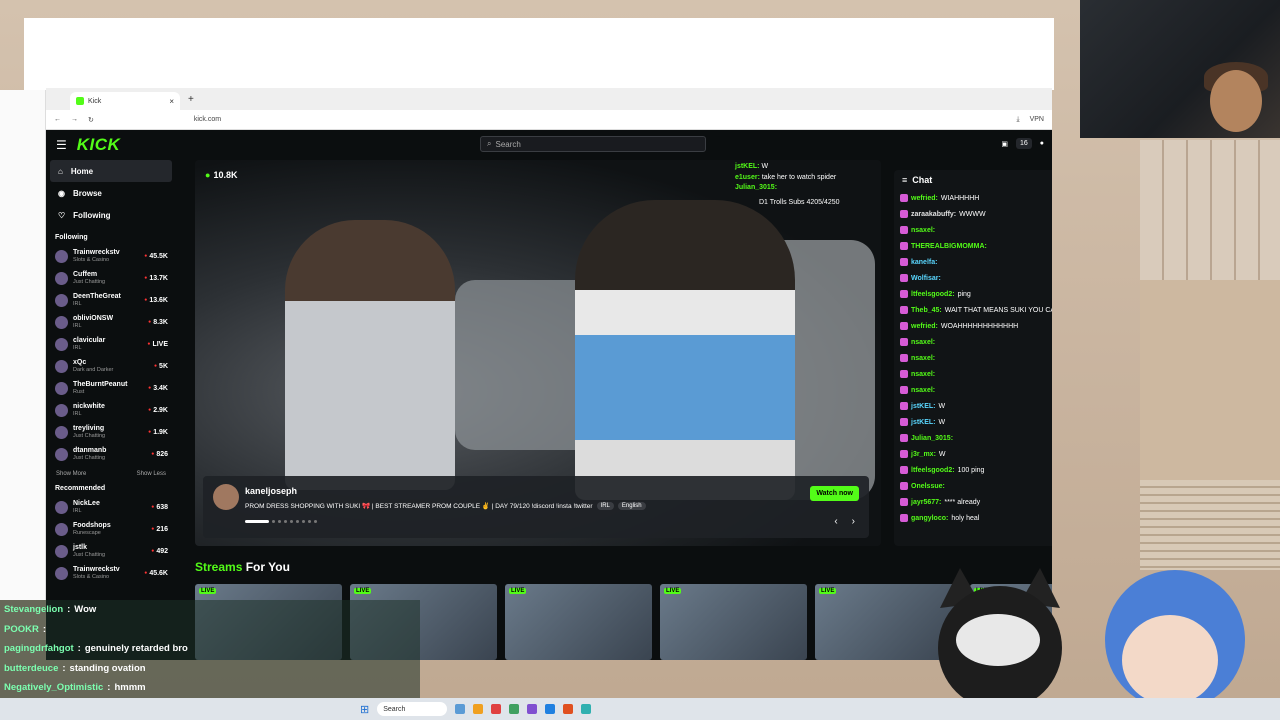 The width and height of the screenshot is (1280, 720). What do you see at coordinates (171, 101) in the screenshot?
I see `close-icon: ×` at bounding box center [171, 101].